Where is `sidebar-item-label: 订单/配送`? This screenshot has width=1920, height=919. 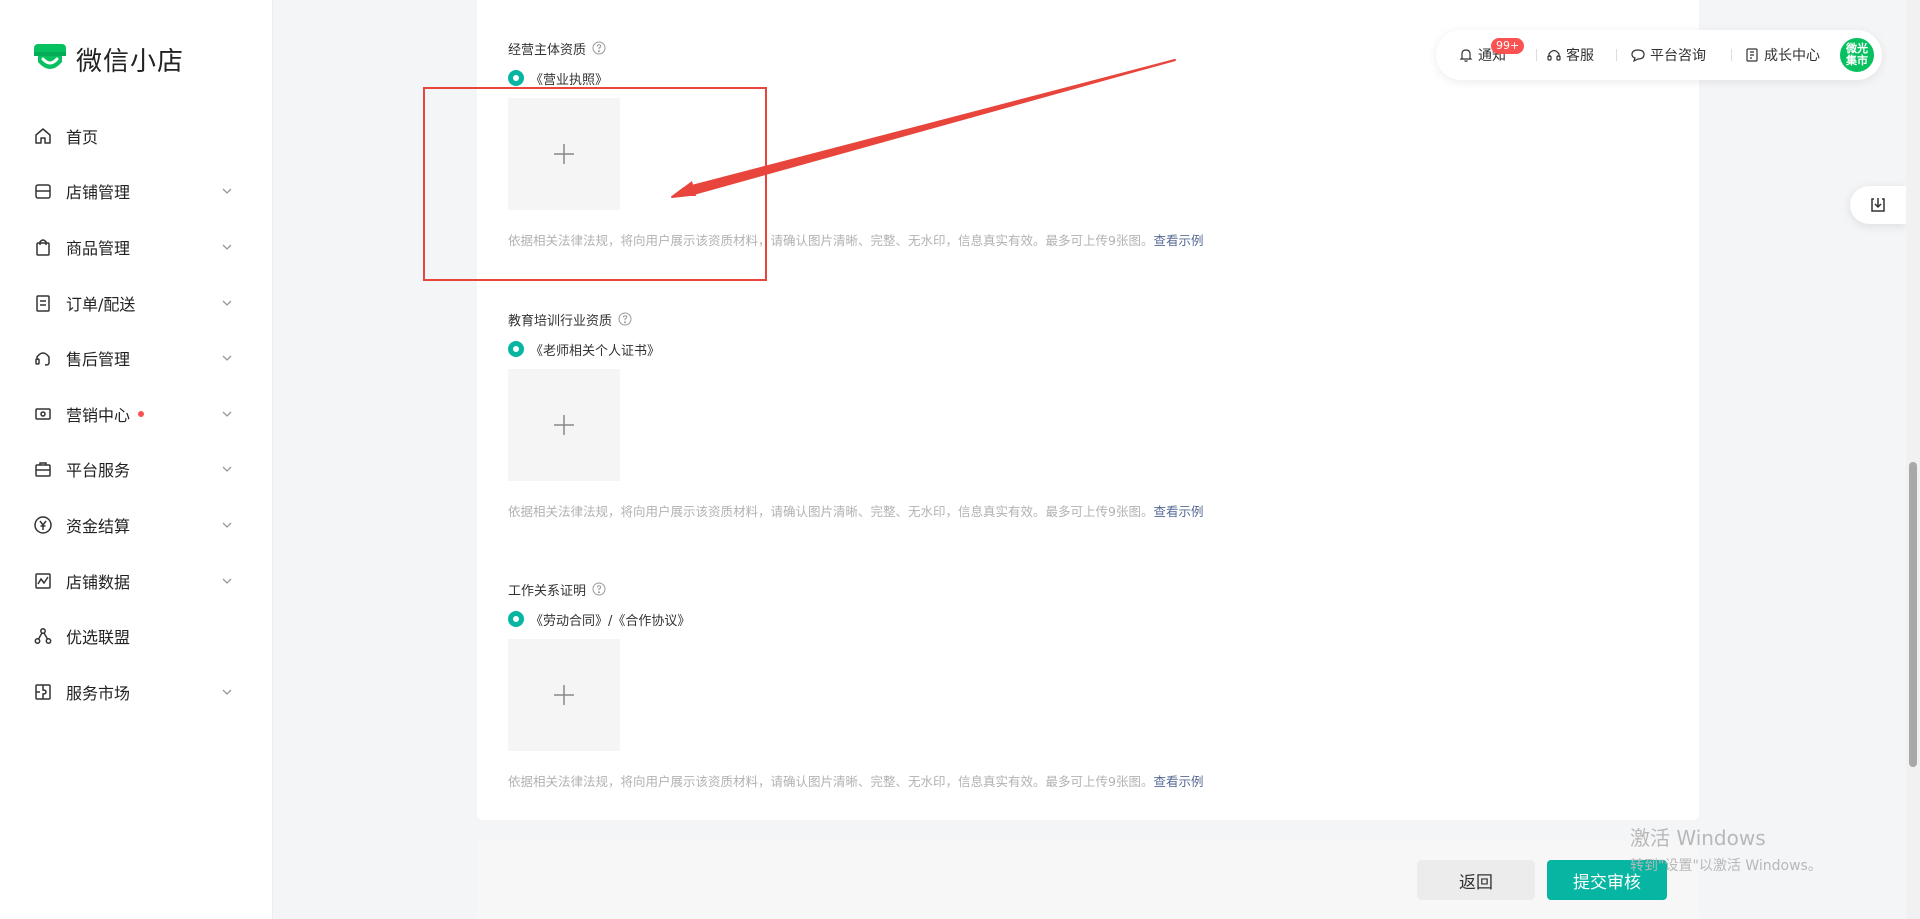
sidebar-item-label: 订单/配送 is located at coordinates (101, 304).